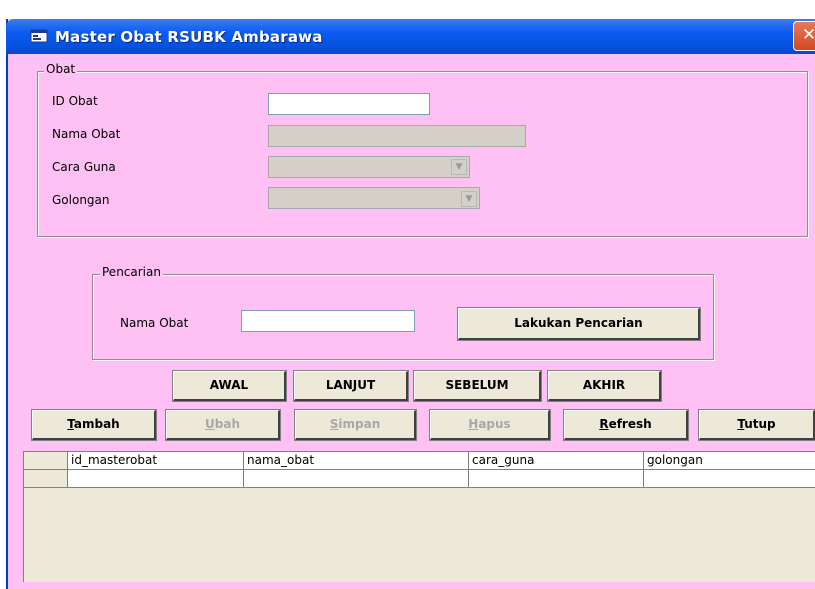 This screenshot has width=815, height=589. Describe the element at coordinates (356, 461) in the screenshot. I see `column-header: nama_obat` at that location.